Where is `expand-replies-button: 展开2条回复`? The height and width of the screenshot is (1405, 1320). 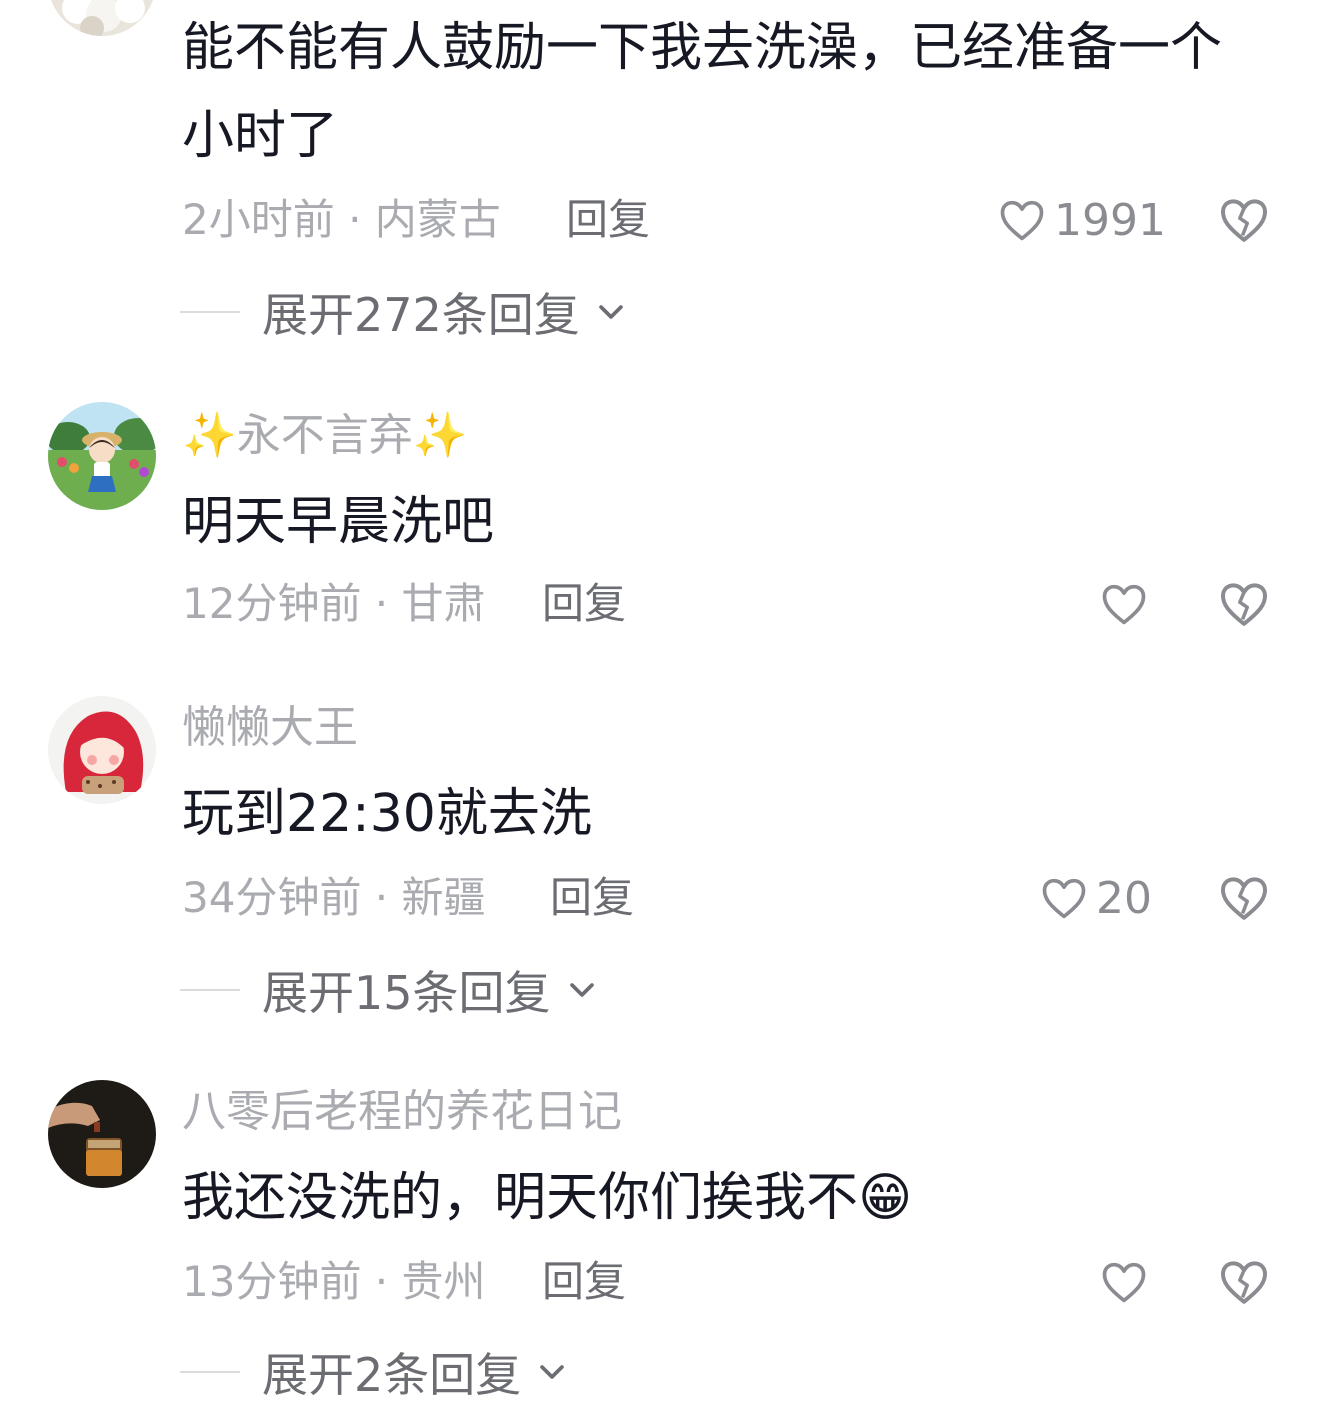 expand-replies-button: 展开2条回复 is located at coordinates (374, 1372).